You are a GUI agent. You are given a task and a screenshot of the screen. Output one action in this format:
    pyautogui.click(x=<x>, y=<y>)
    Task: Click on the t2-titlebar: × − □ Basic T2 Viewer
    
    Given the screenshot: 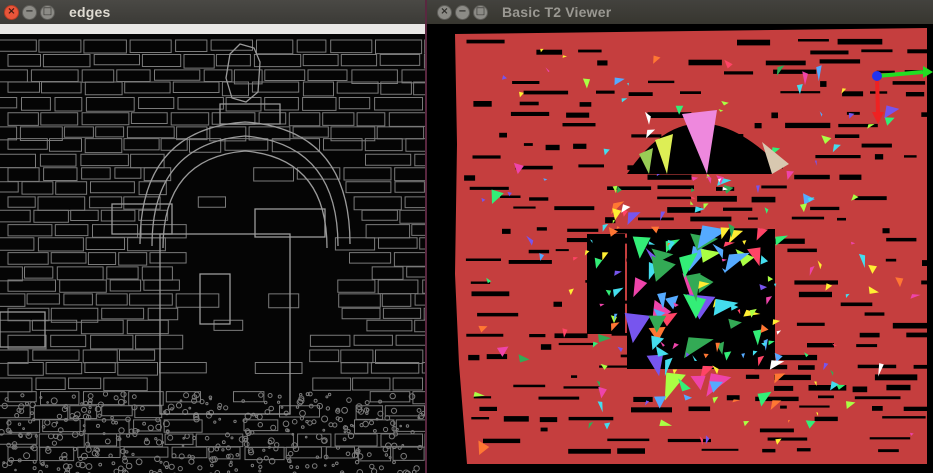 What is the action you would take?
    pyautogui.click(x=680, y=12)
    